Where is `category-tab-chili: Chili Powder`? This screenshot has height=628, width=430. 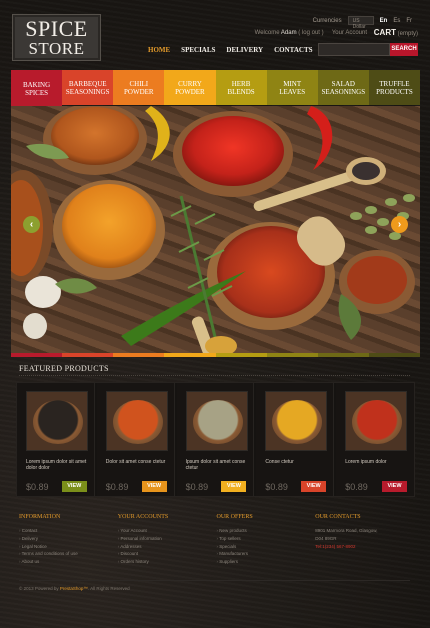
category-tab-chili: Chili Powder is located at coordinates (139, 87).